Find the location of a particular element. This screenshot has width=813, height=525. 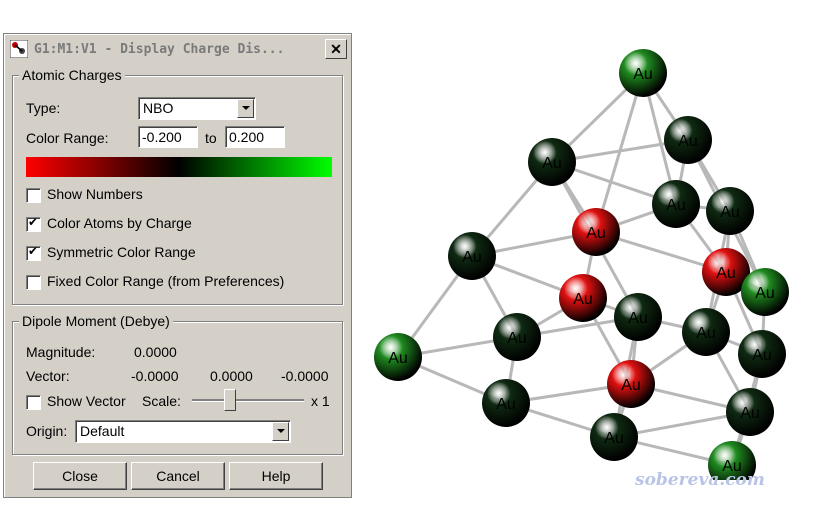

magnitude-label: Magnitude: is located at coordinates (61, 352).